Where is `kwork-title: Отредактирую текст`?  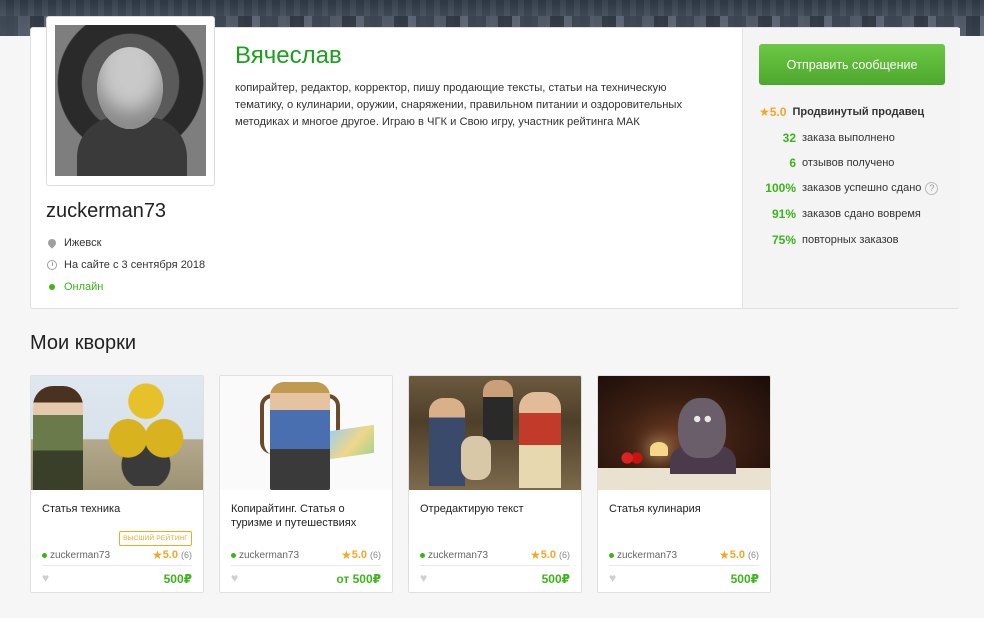 kwork-title: Отредактирую текст is located at coordinates (497, 509).